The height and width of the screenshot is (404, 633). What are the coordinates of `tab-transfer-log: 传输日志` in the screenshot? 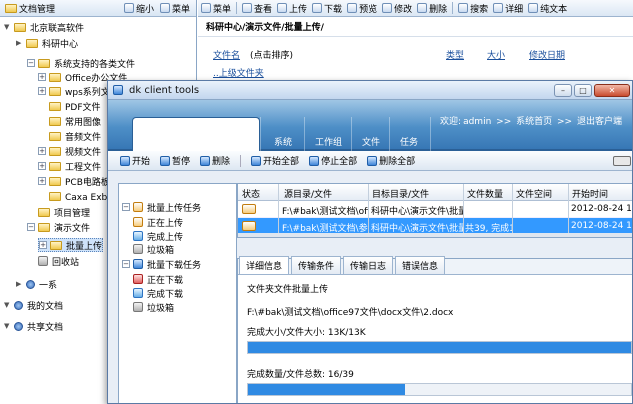 It's located at (368, 265).